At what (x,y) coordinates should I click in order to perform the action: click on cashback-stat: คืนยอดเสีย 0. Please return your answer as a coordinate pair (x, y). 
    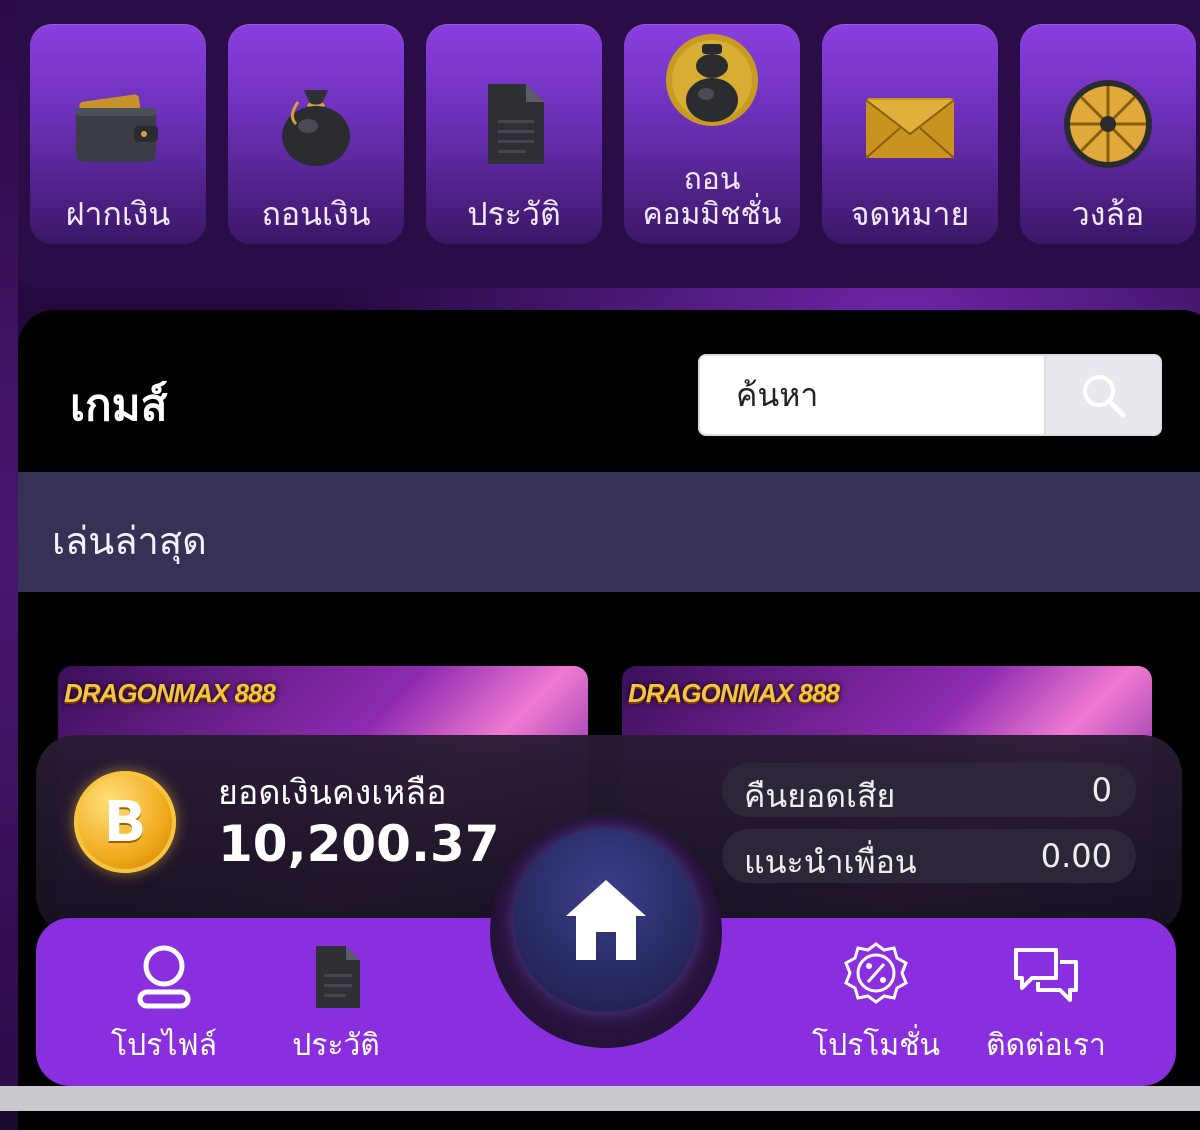
    Looking at the image, I should click on (929, 790).